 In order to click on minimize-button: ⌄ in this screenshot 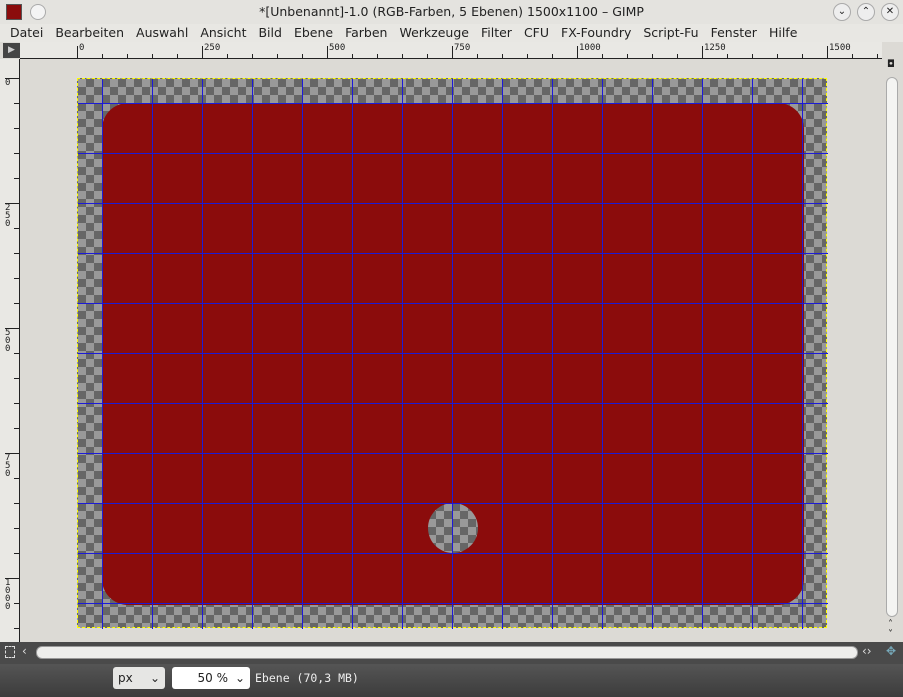, I will do `click(842, 12)`.